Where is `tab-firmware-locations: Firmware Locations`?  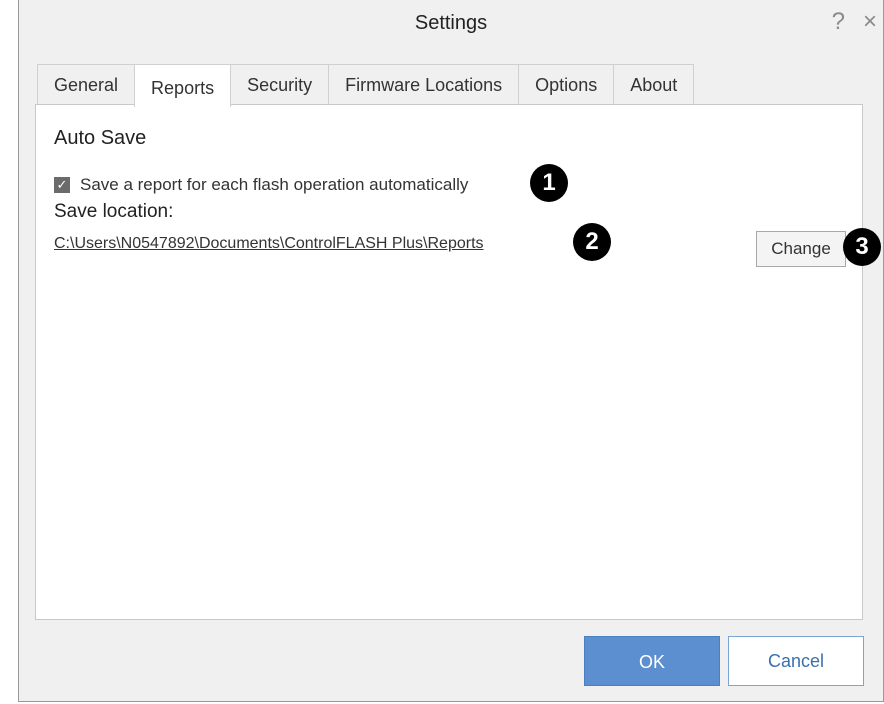 tab-firmware-locations: Firmware Locations is located at coordinates (424, 84).